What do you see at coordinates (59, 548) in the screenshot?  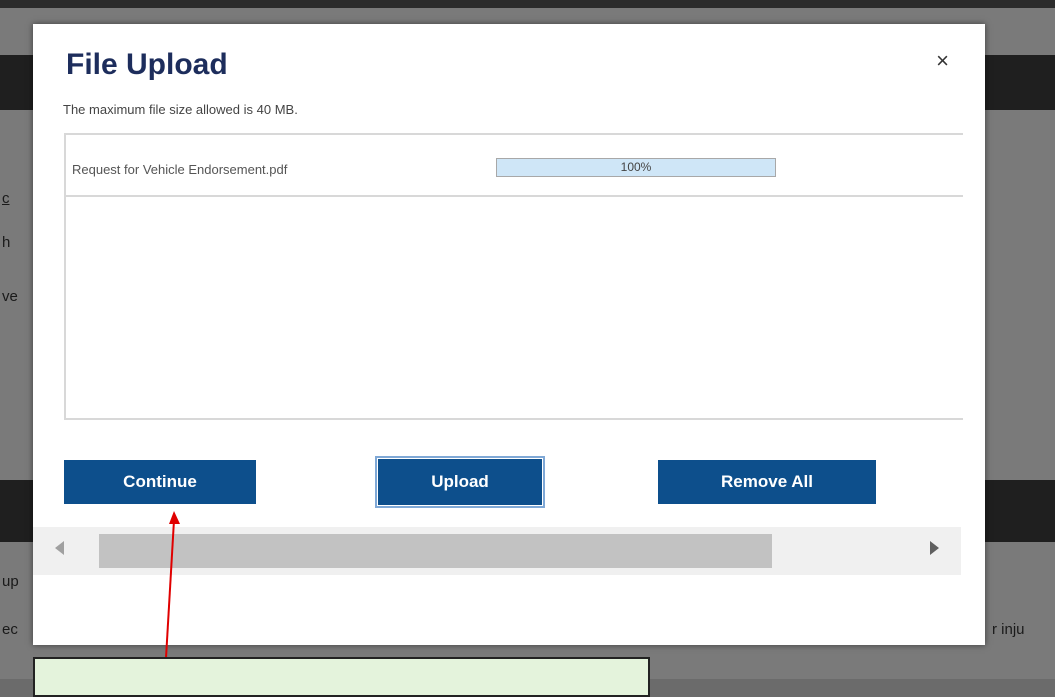 I see `scroll-left-arrow-icon` at bounding box center [59, 548].